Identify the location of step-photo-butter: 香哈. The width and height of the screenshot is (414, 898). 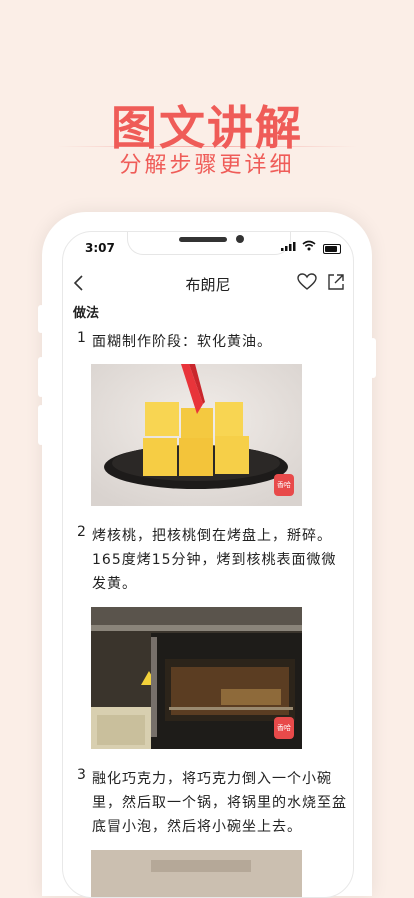
(196, 435).